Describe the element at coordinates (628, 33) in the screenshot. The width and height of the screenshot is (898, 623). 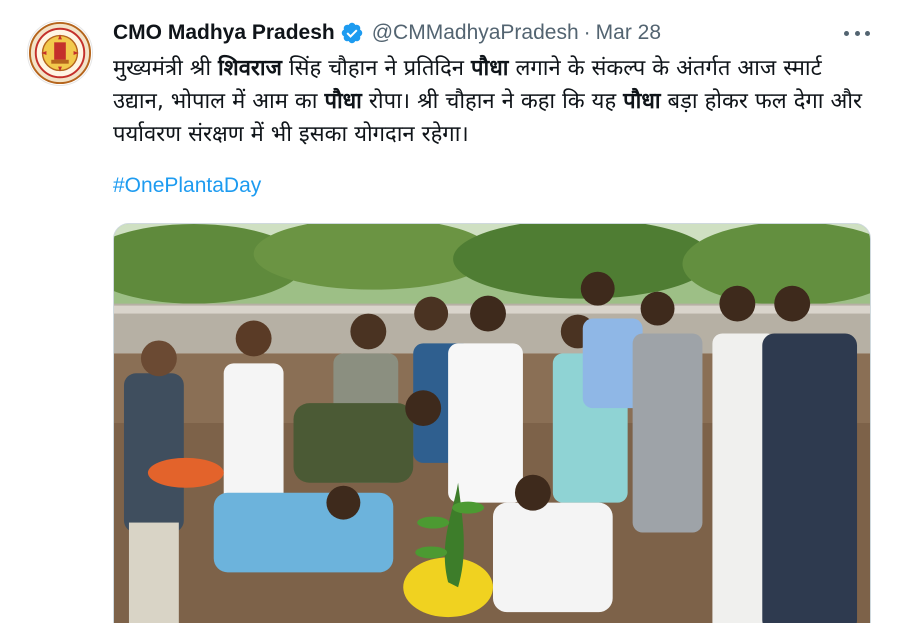
I see `tweet-date: Mar 28` at that location.